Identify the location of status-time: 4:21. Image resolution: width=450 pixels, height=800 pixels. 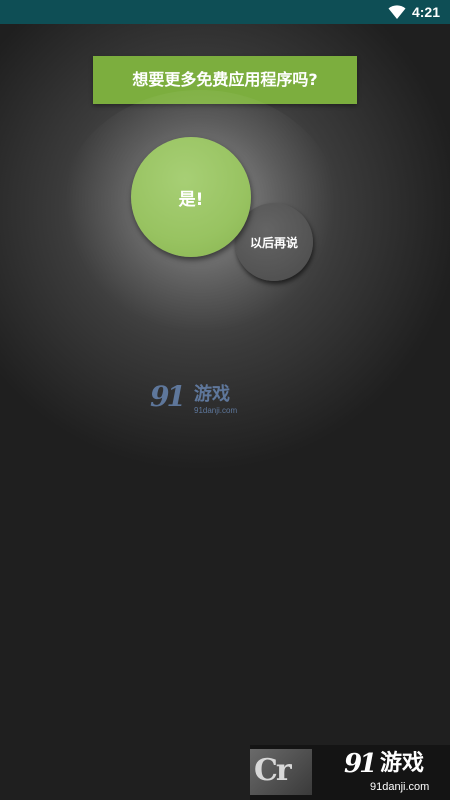
(425, 12).